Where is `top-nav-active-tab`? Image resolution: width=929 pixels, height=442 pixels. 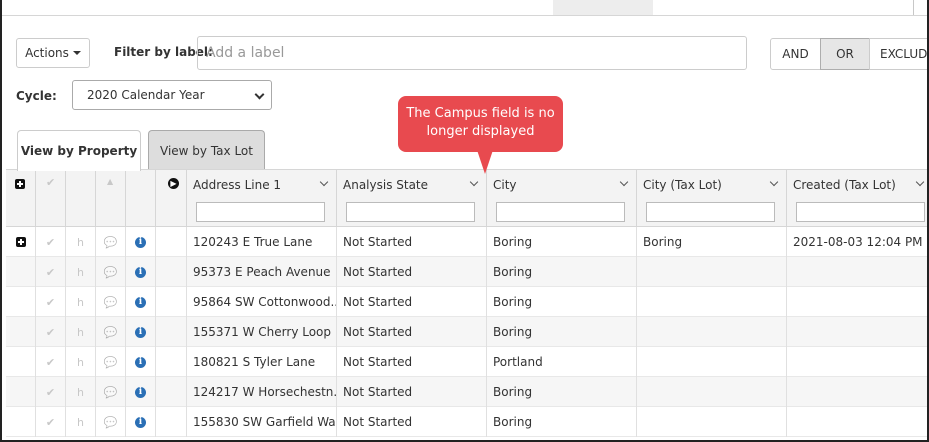 top-nav-active-tab is located at coordinates (603, 7).